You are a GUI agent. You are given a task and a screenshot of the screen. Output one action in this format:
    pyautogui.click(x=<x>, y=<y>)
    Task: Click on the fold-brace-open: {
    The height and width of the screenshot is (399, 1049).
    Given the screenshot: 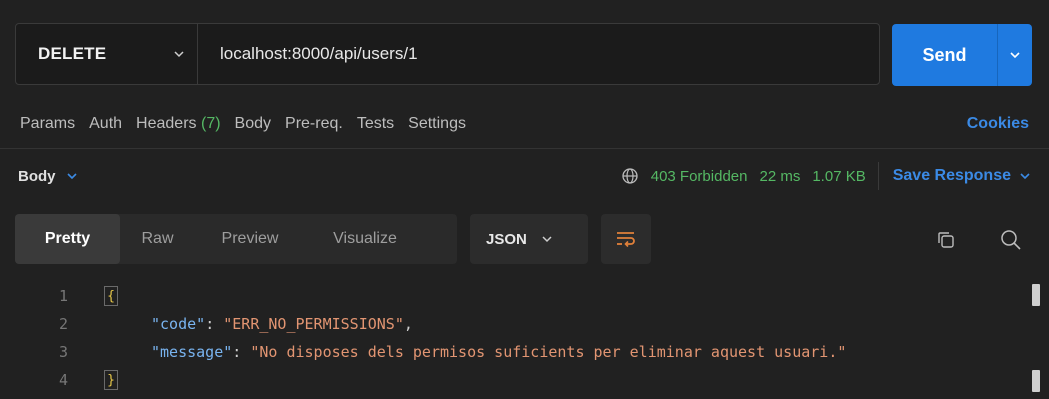 What is the action you would take?
    pyautogui.click(x=111, y=296)
    